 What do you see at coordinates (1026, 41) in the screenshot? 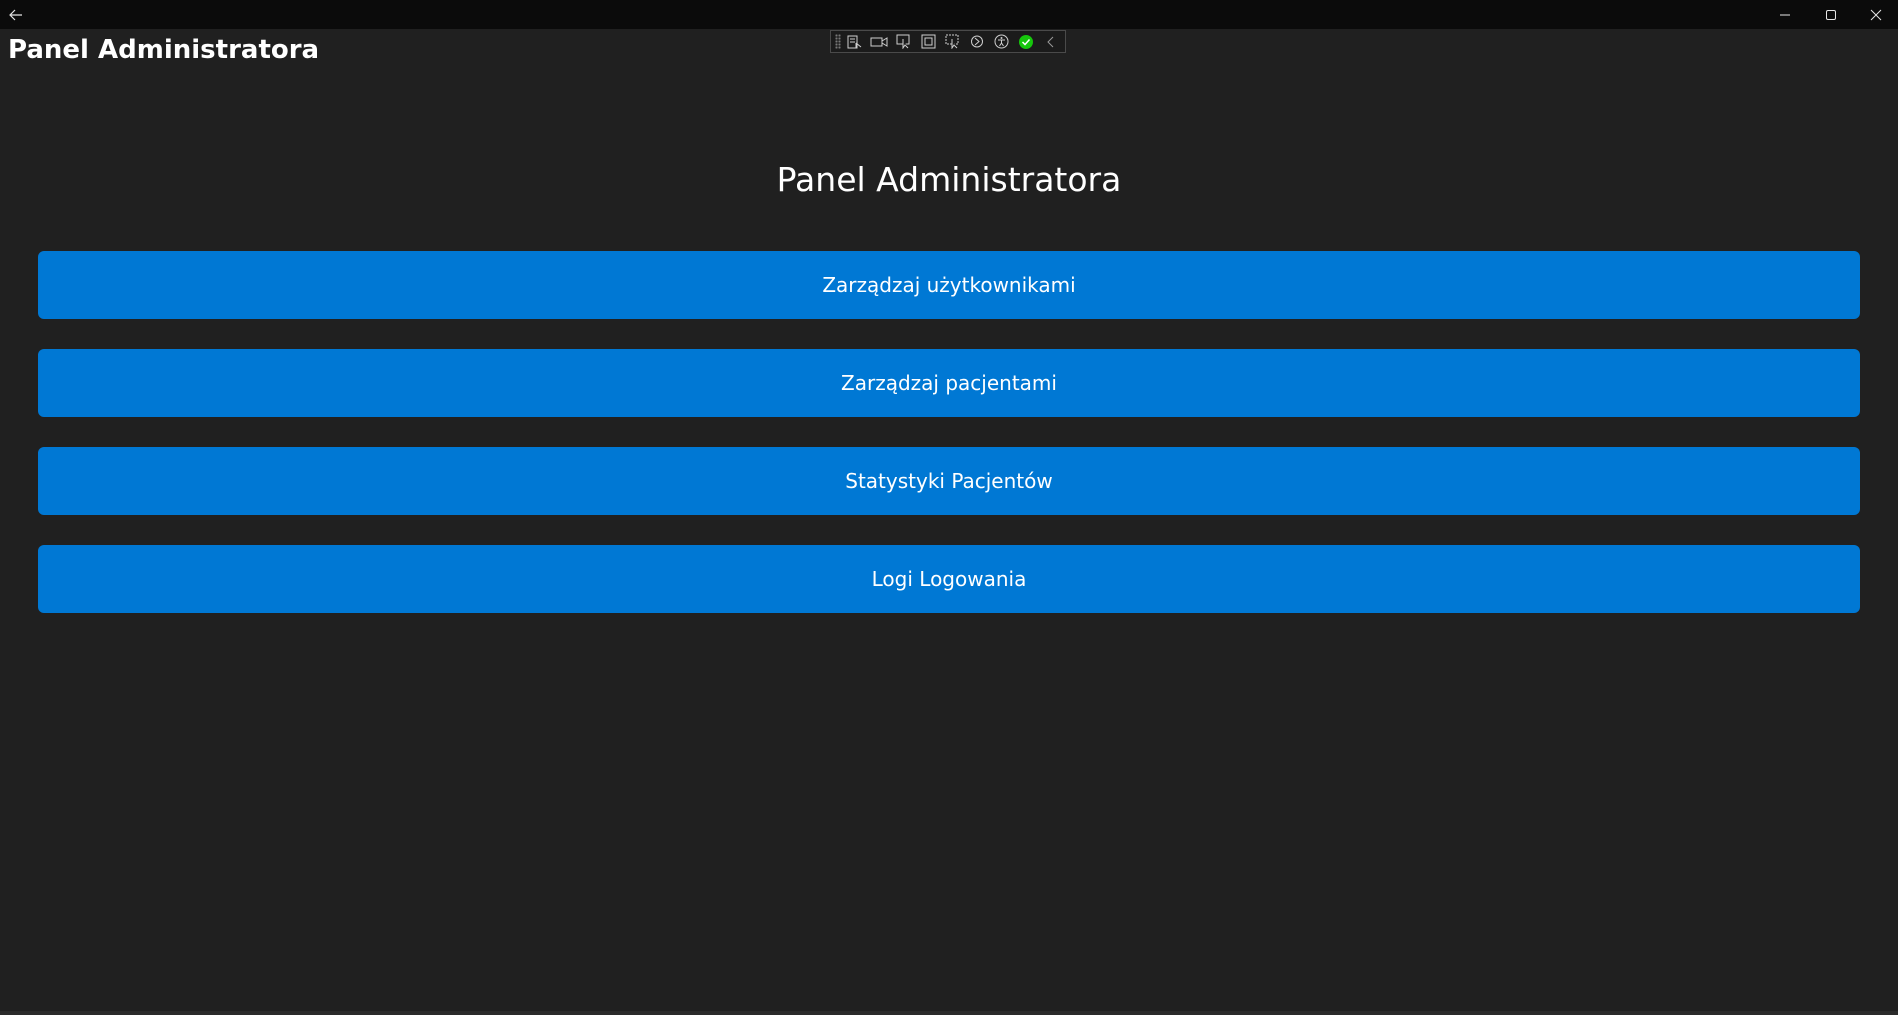
I see `status-ok-icon` at bounding box center [1026, 41].